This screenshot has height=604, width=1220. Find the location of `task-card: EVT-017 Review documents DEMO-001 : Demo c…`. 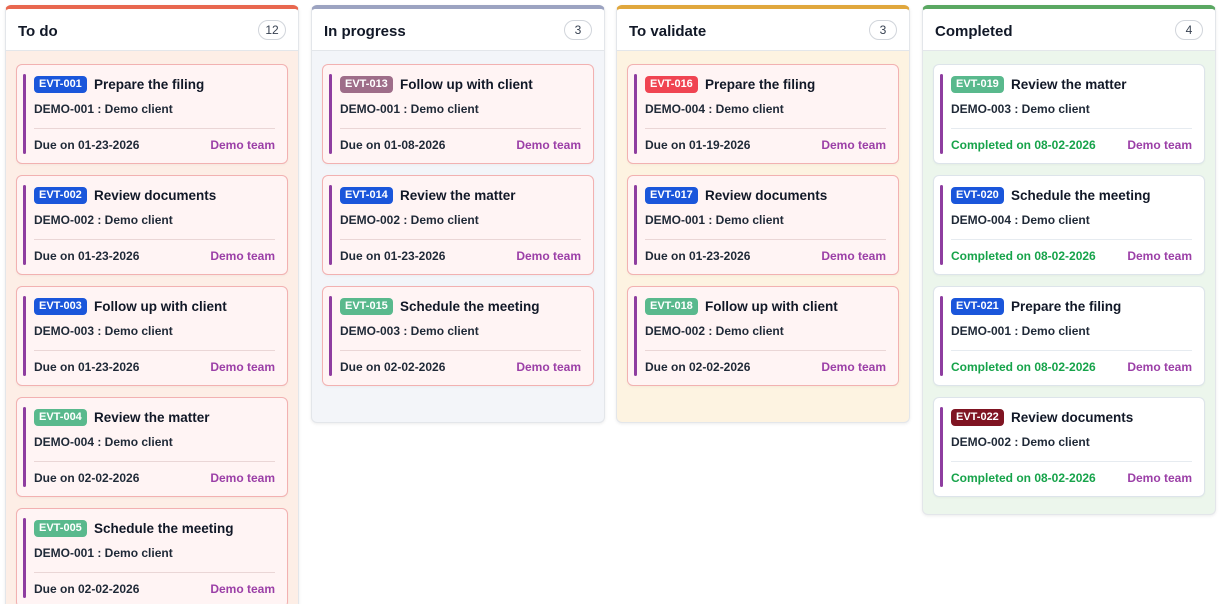

task-card: EVT-017 Review documents DEMO-001 : Demo c… is located at coordinates (763, 225).